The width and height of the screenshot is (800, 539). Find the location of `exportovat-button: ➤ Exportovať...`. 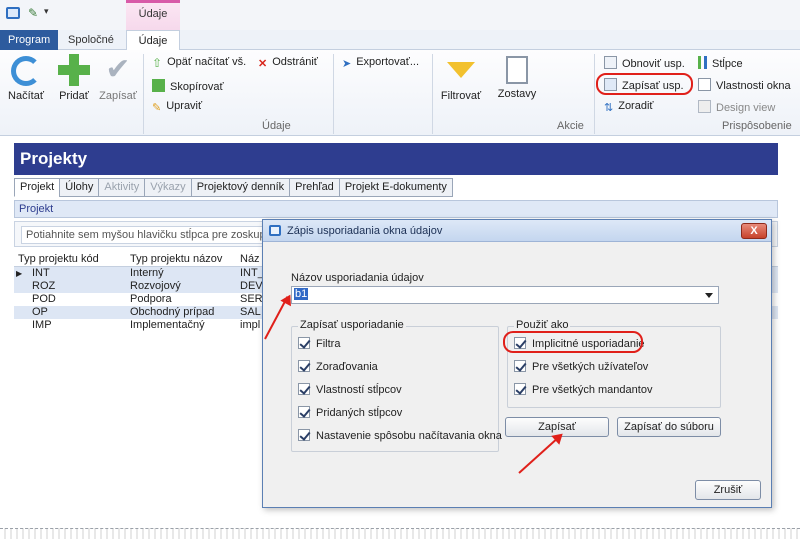

exportovat-button: ➤ Exportovať... is located at coordinates (380, 63).